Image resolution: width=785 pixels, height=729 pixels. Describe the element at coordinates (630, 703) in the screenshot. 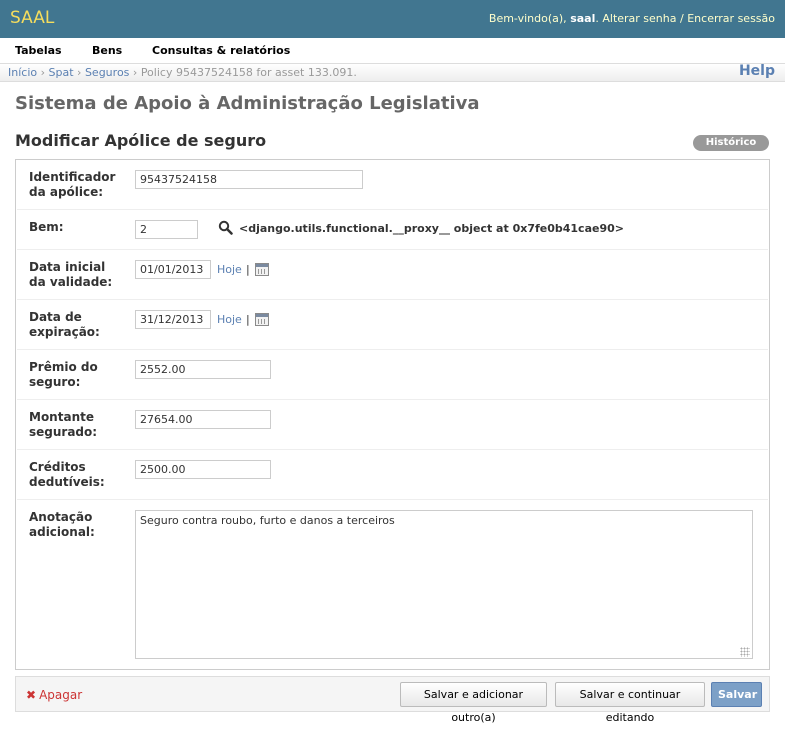

I see `save-and-continue-button: Salvar e continuar editando` at that location.